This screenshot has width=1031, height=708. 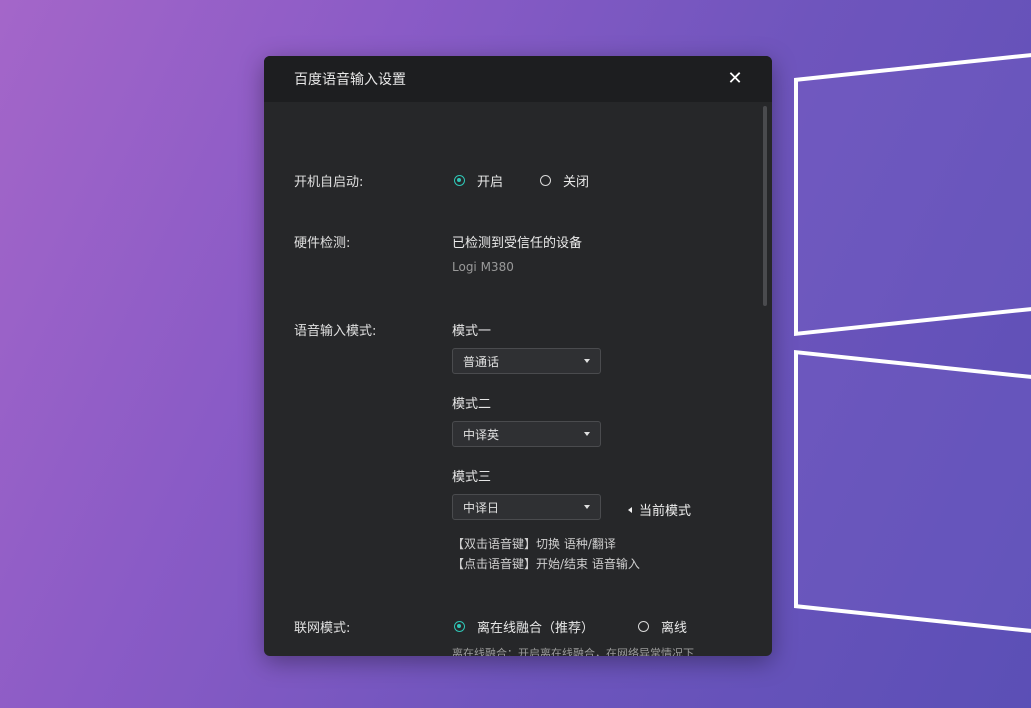 I want to click on startup-off-label: 关闭, so click(x=576, y=182).